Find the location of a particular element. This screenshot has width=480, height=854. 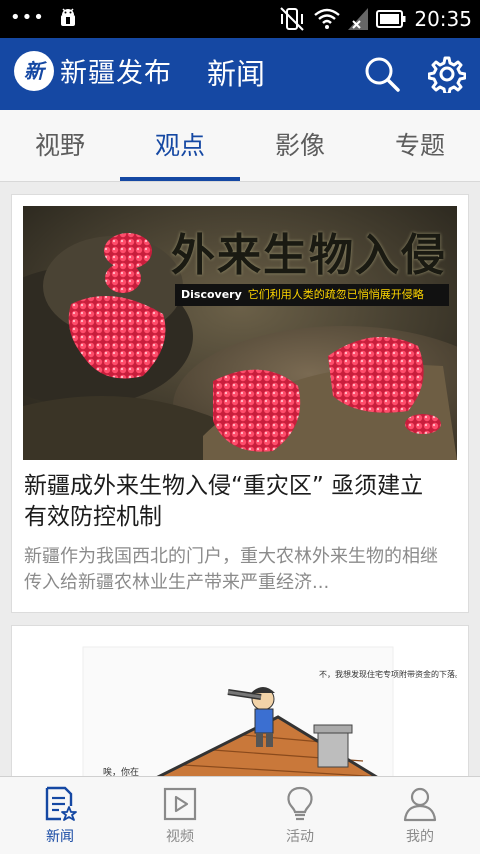

article-title: 新疆成外来生物入侵“重灾区” 亟须建立有效防控机制 is located at coordinates (234, 502).